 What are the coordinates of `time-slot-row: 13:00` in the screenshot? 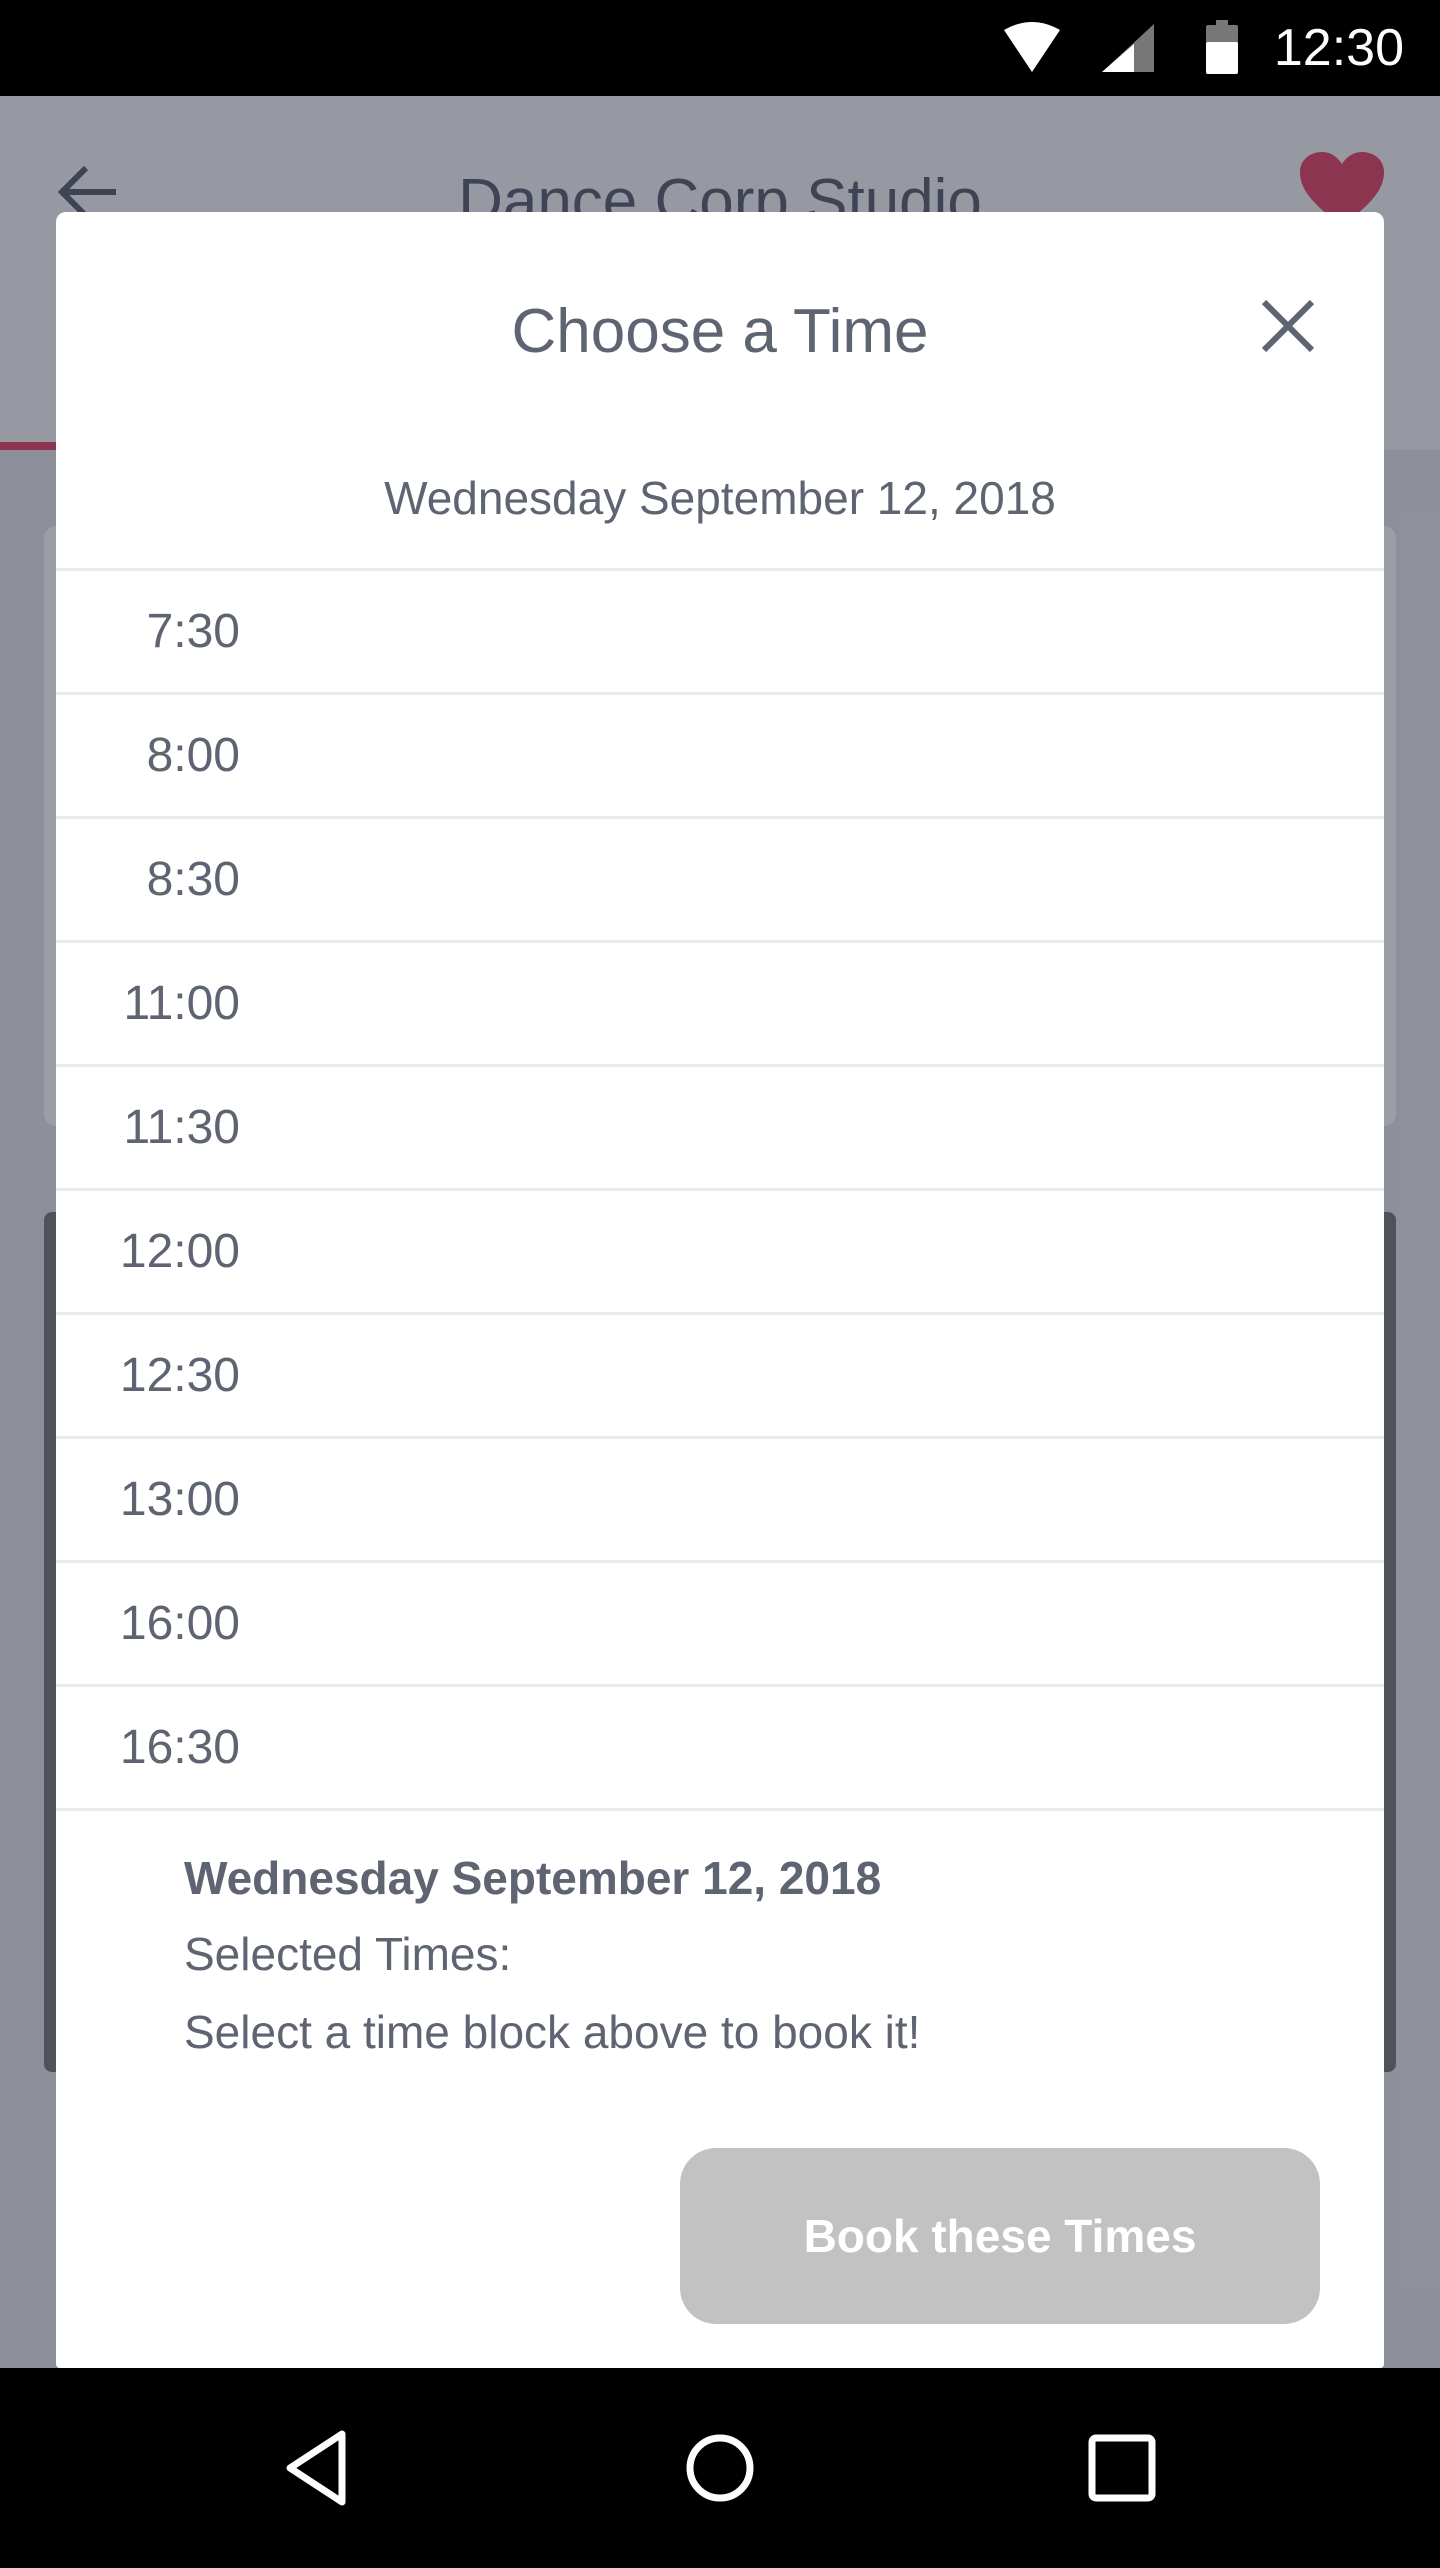 It's located at (720, 1501).